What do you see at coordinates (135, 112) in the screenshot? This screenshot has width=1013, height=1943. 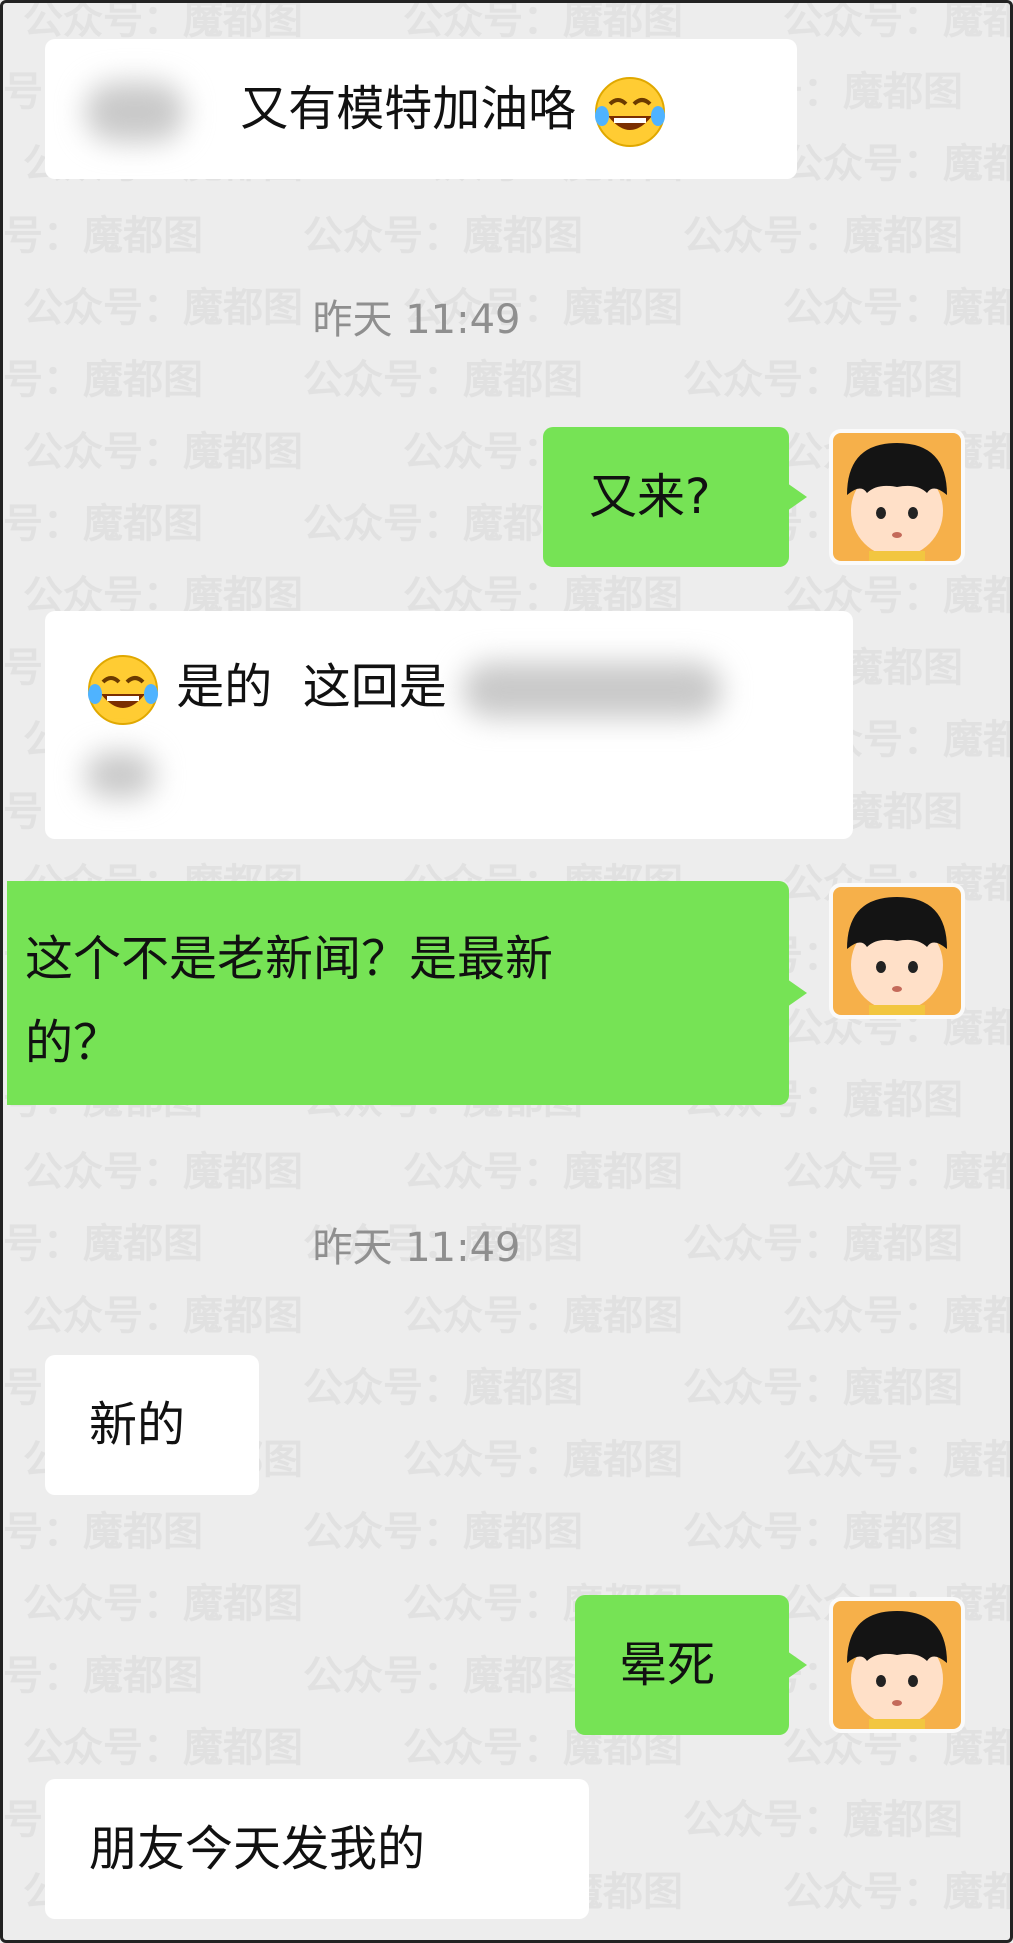 I see `redacted-name` at bounding box center [135, 112].